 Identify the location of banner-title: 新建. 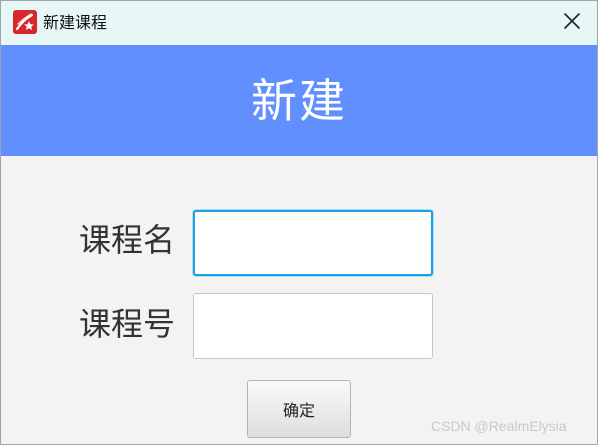
(299, 100).